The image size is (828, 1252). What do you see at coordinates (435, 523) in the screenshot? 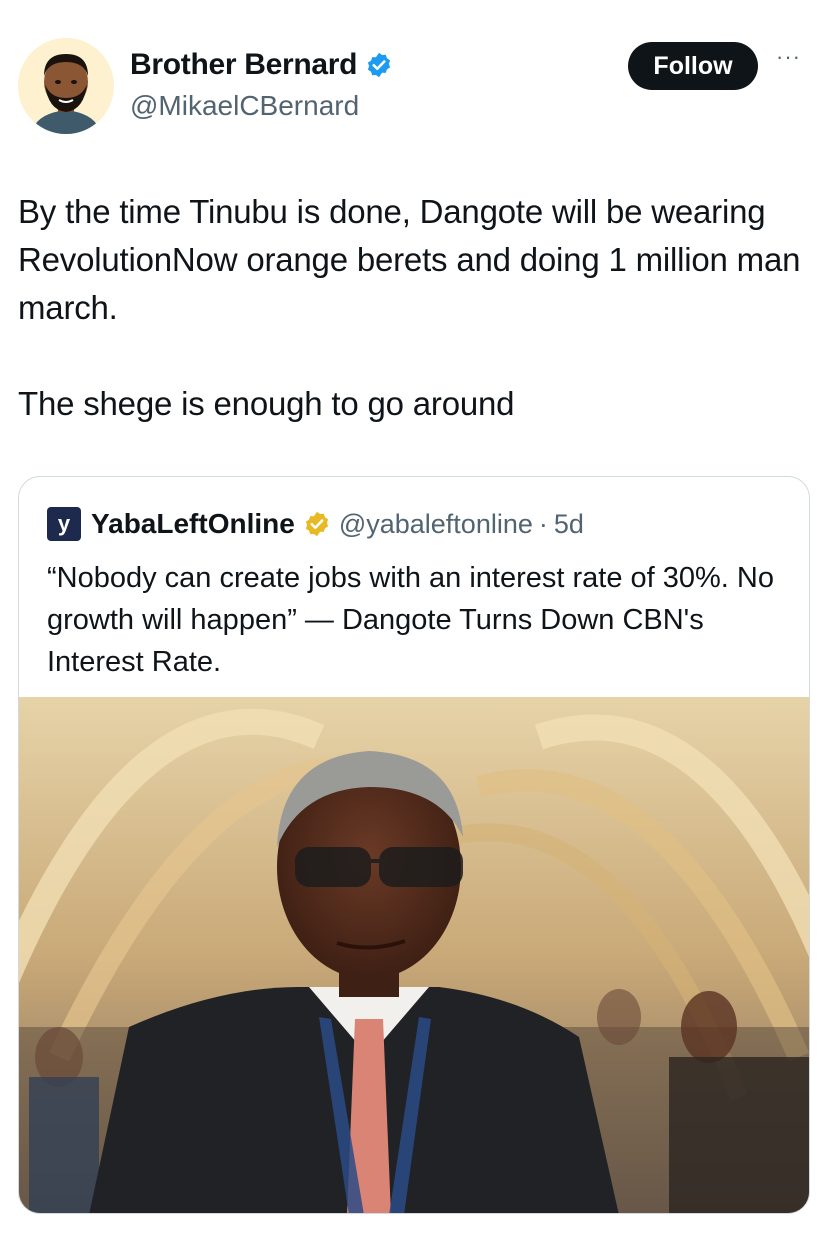
I see `quoted-handle: @yabaleftonline` at bounding box center [435, 523].